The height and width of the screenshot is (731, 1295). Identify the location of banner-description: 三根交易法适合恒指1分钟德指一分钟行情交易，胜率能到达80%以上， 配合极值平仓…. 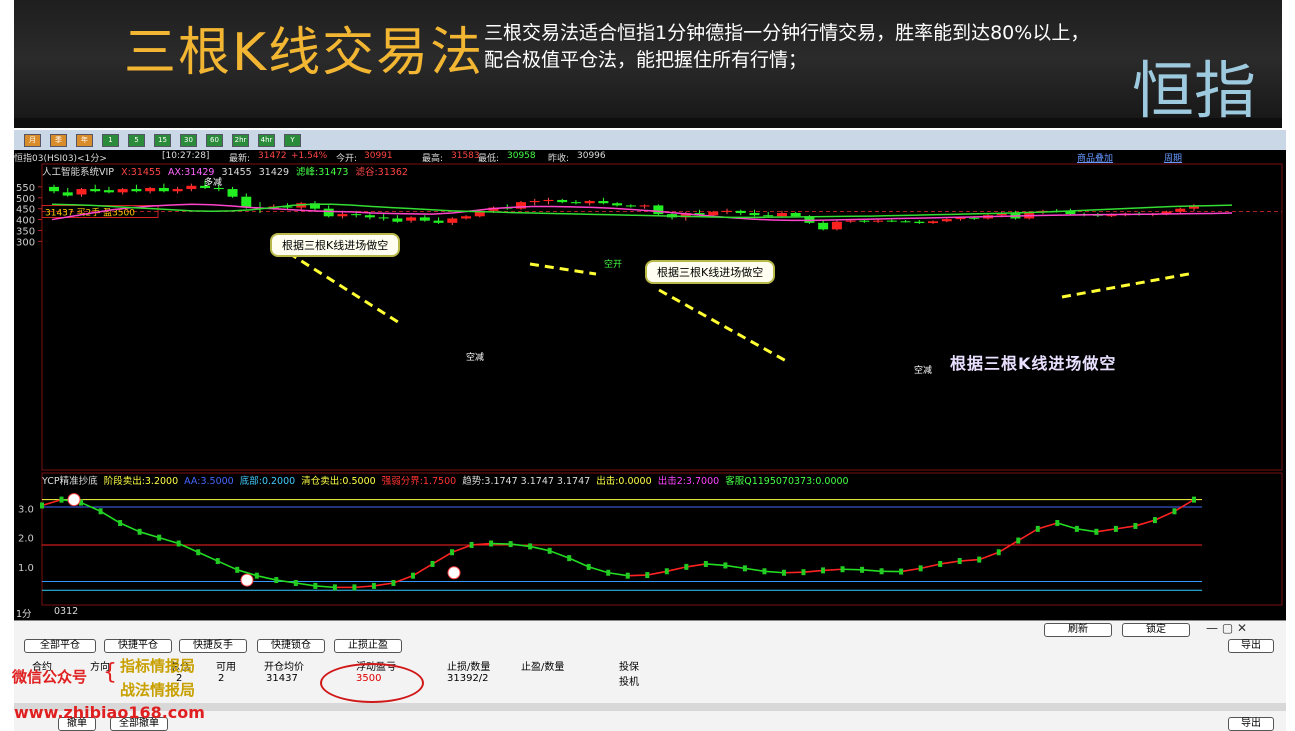
(864, 47).